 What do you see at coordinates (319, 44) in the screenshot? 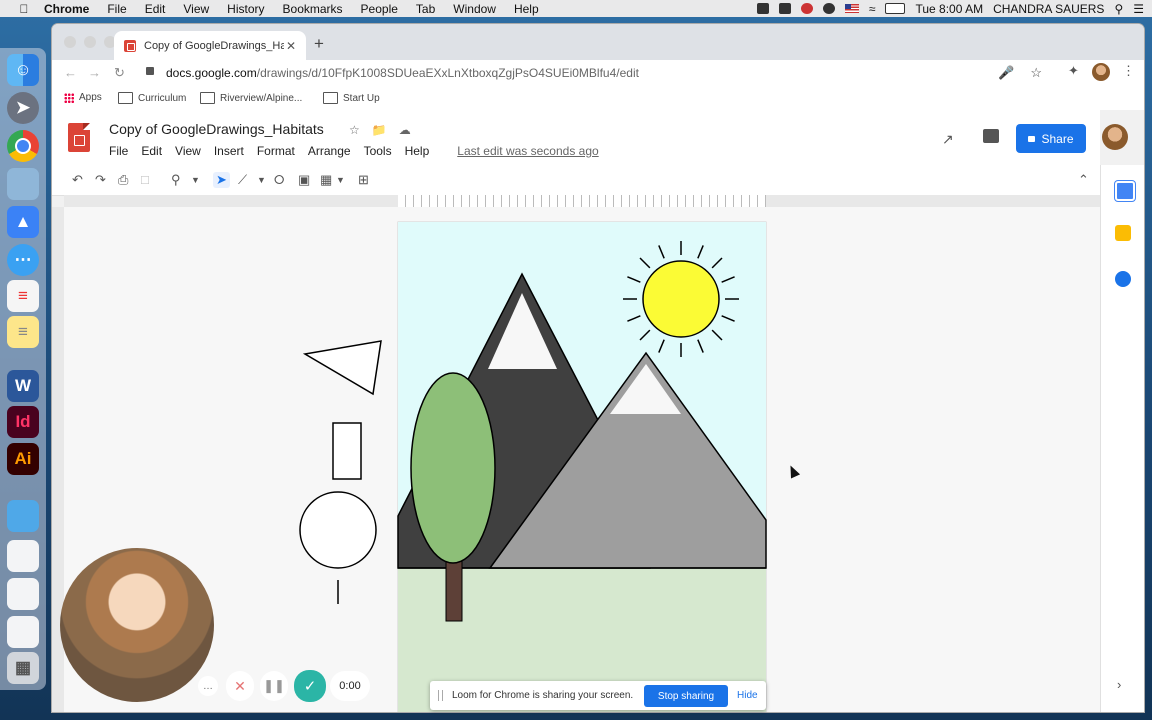
I see `new-tab-icon: +` at bounding box center [319, 44].